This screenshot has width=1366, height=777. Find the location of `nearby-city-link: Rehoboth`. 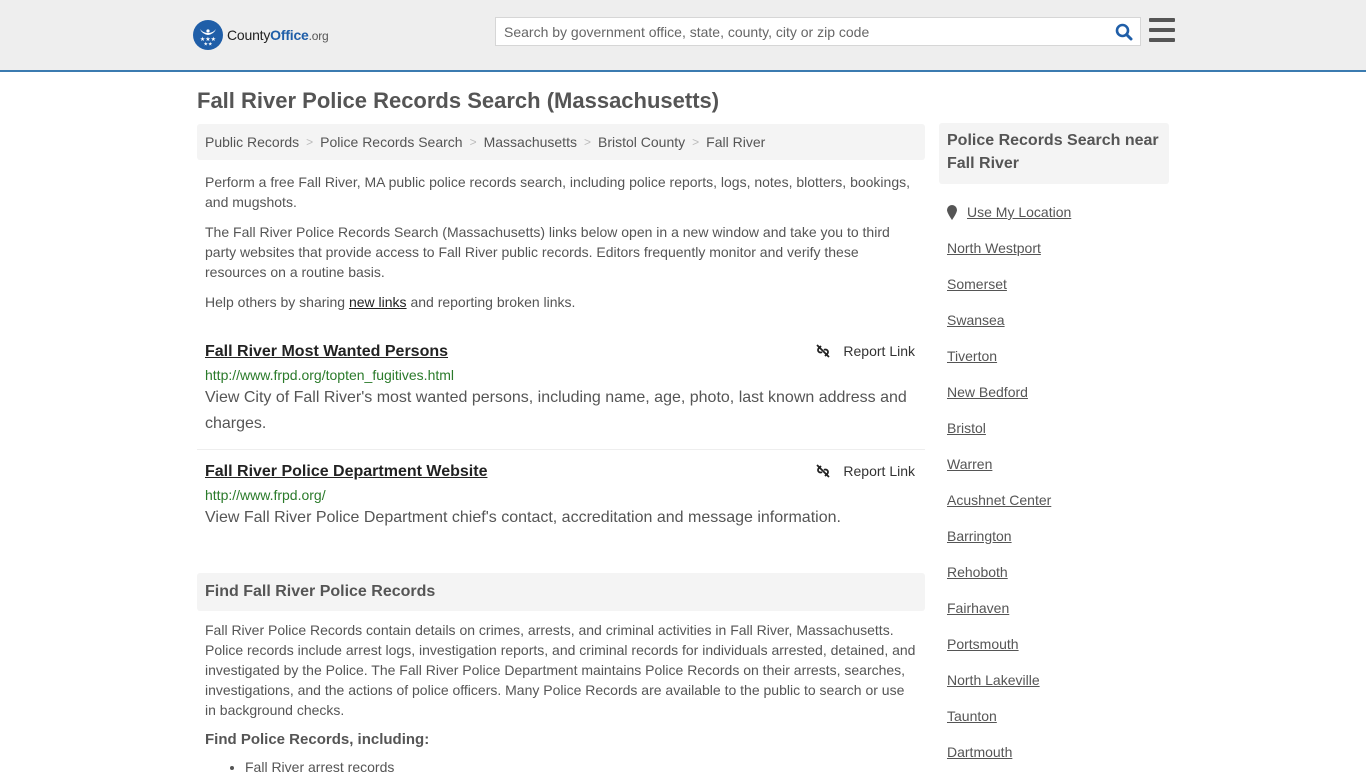

nearby-city-link: Rehoboth is located at coordinates (1054, 572).